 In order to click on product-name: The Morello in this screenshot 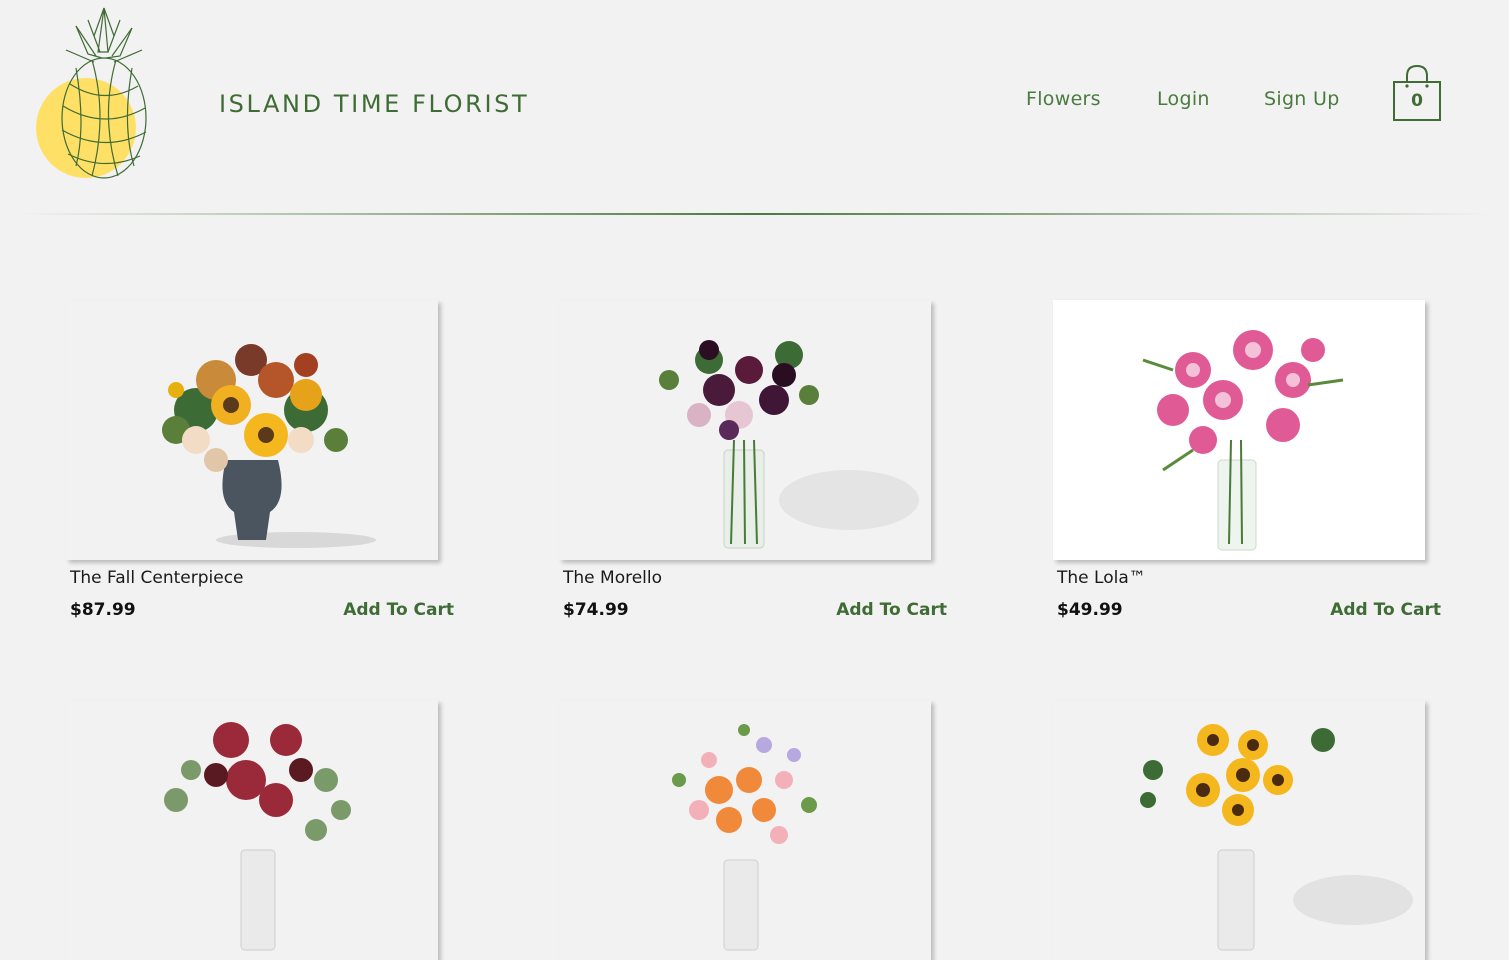, I will do `click(612, 578)`.